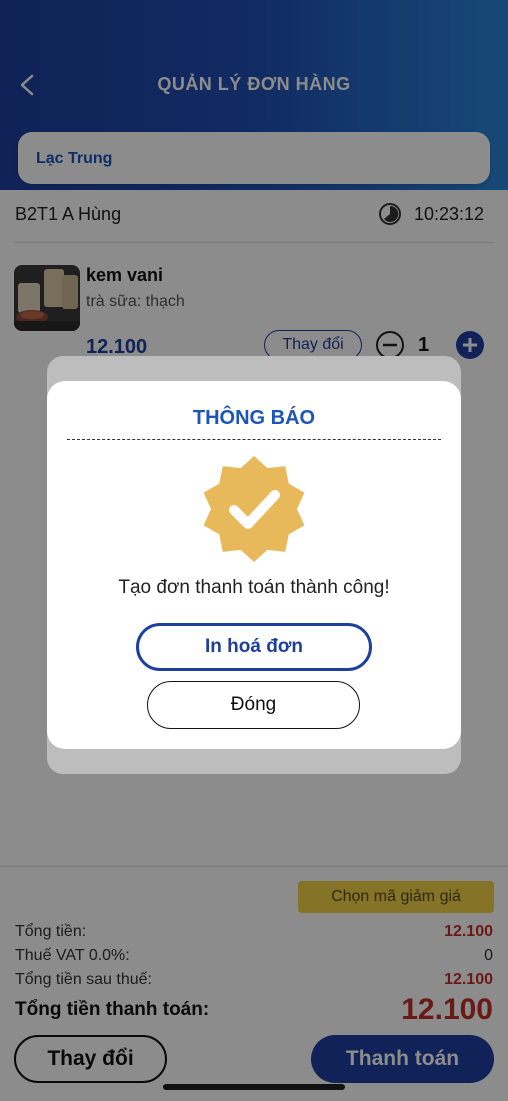 The width and height of the screenshot is (508, 1101). I want to click on dialog-divider, so click(254, 439).